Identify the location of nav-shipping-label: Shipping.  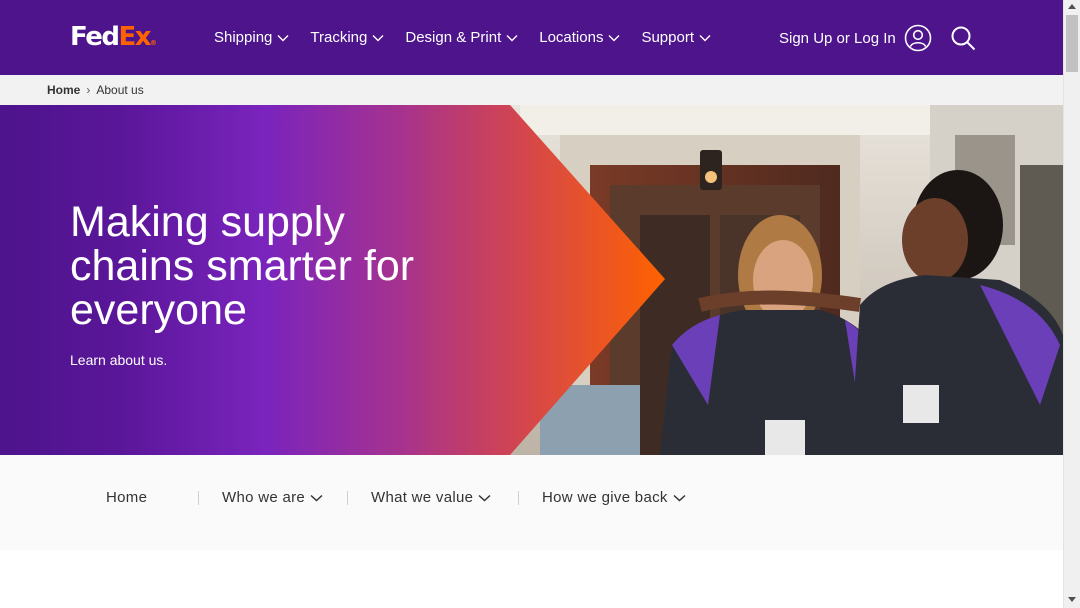
(243, 37).